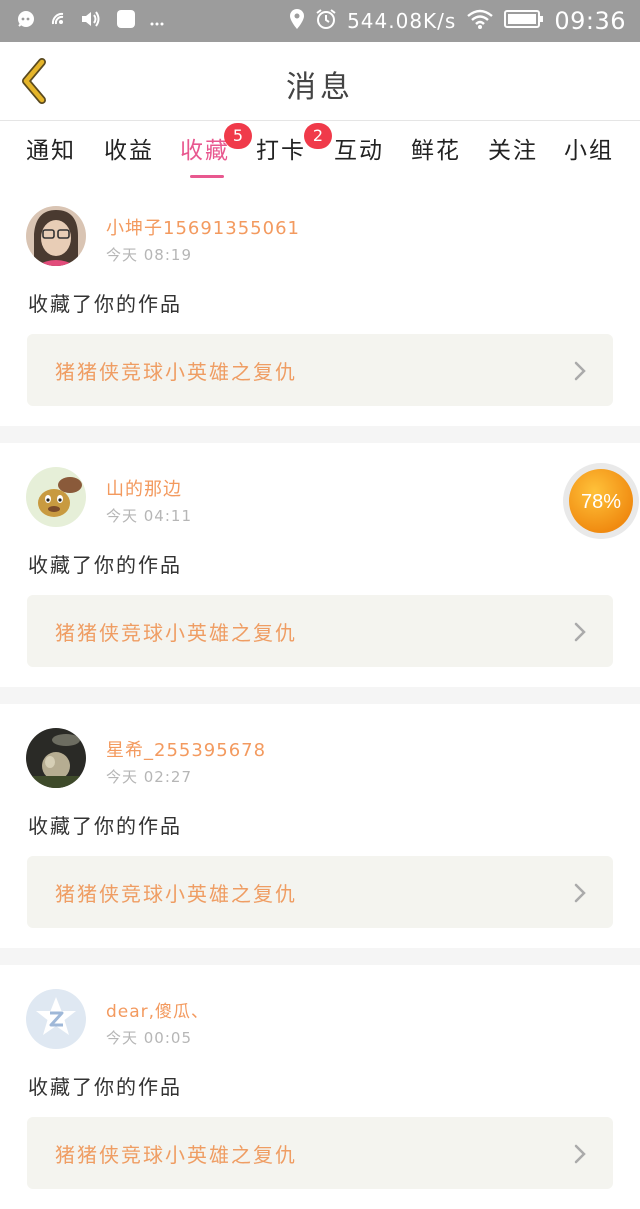 The width and height of the screenshot is (640, 1209). I want to click on username: 星希_255395678, so click(186, 749).